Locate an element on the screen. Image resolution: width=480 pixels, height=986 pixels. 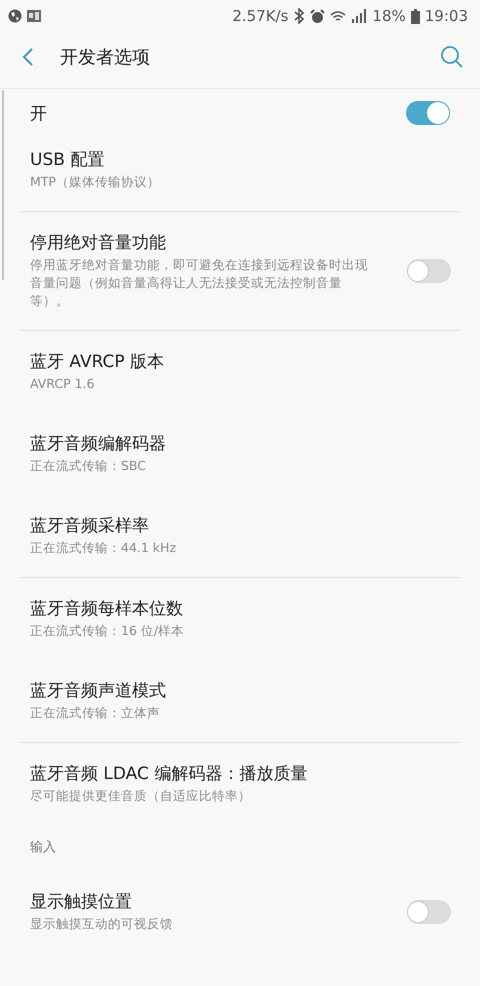
battery-percent: 18% is located at coordinates (389, 16).